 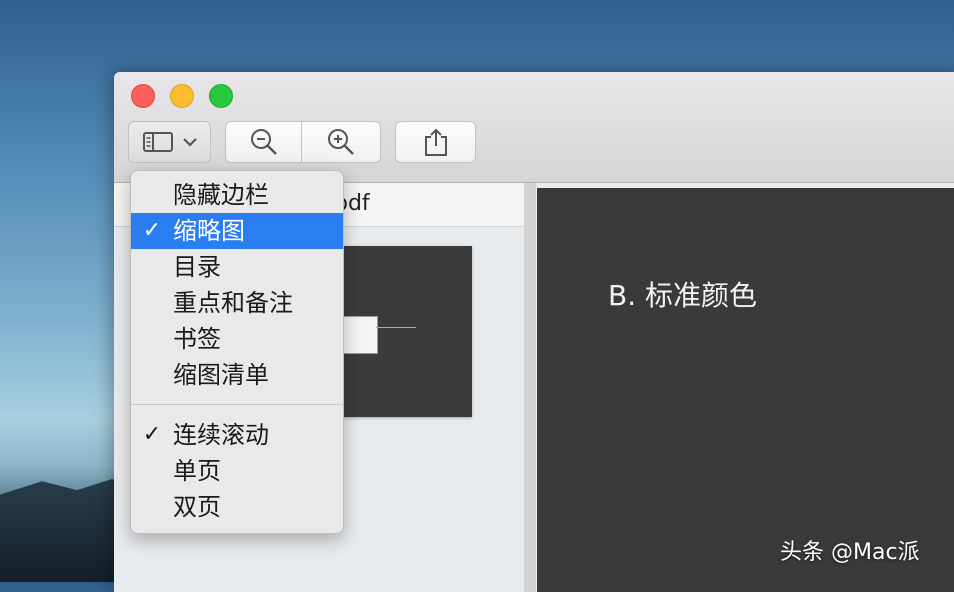 I want to click on chevron-down-icon, so click(x=189, y=142).